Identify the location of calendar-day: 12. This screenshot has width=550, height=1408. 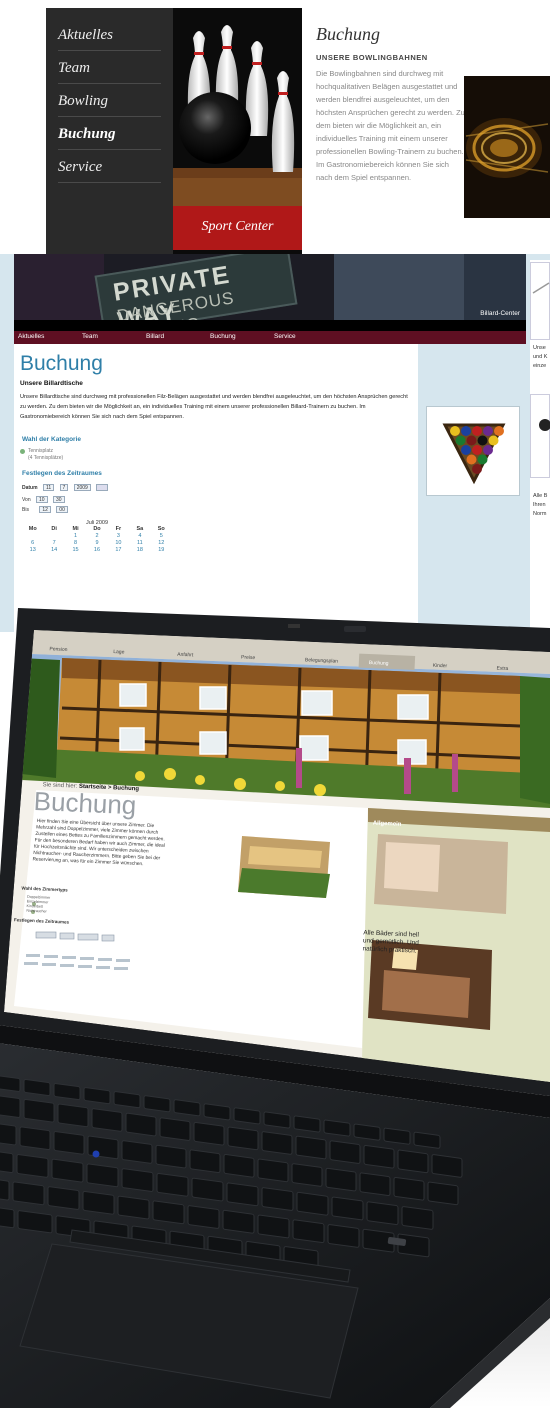
(161, 543).